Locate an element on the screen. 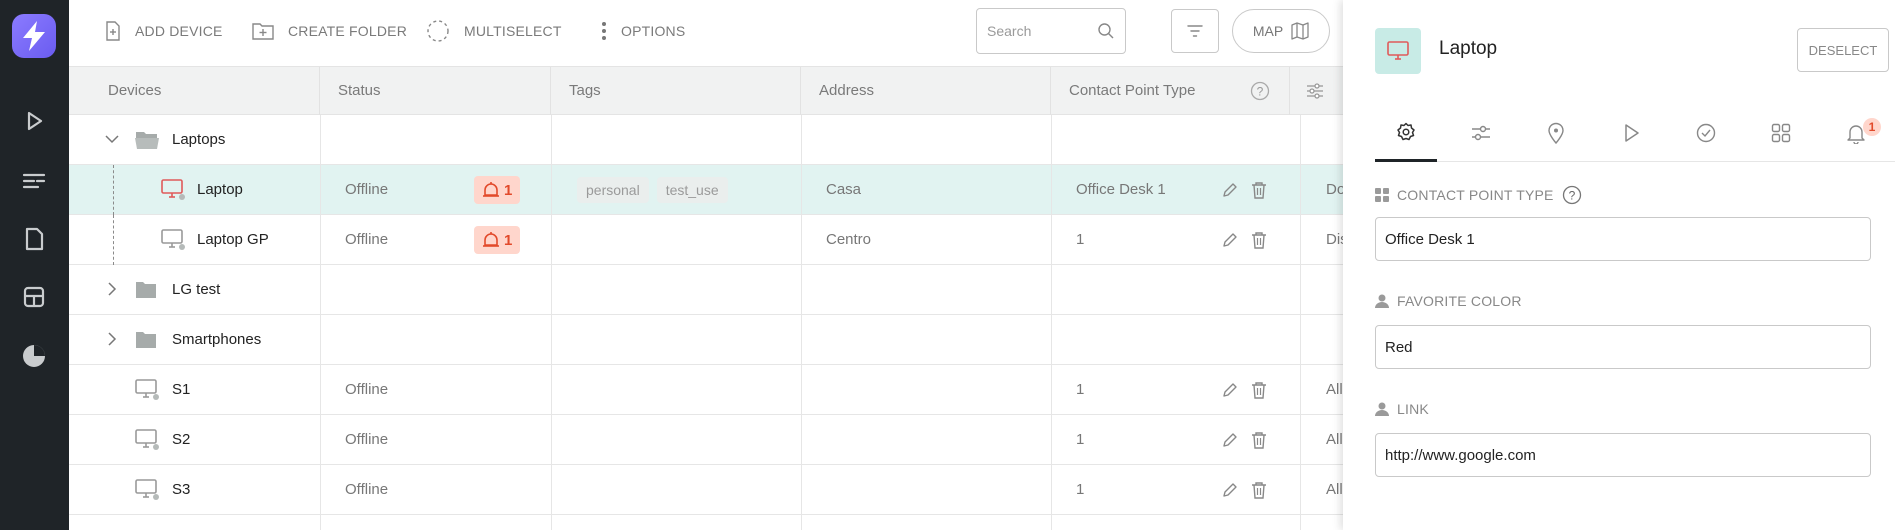 The height and width of the screenshot is (530, 1895). tag: test_use is located at coordinates (692, 190).